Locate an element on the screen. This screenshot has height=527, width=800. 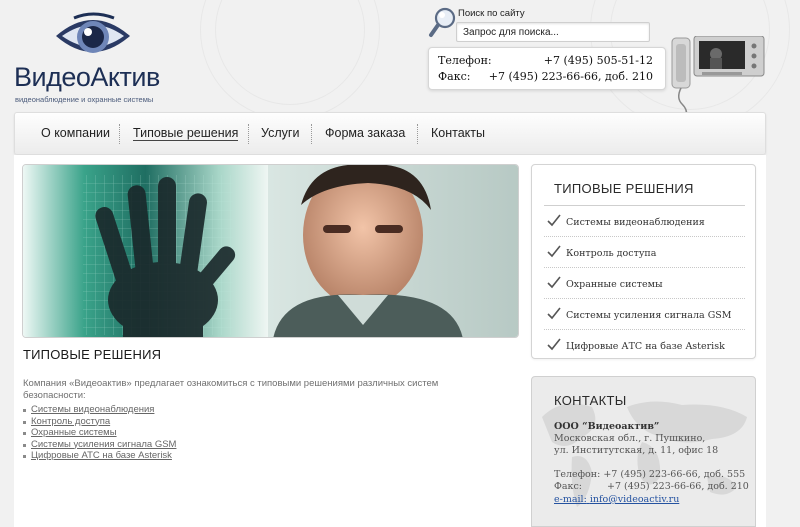
sidebar-item-label: Охранные системы is located at coordinates (614, 284).